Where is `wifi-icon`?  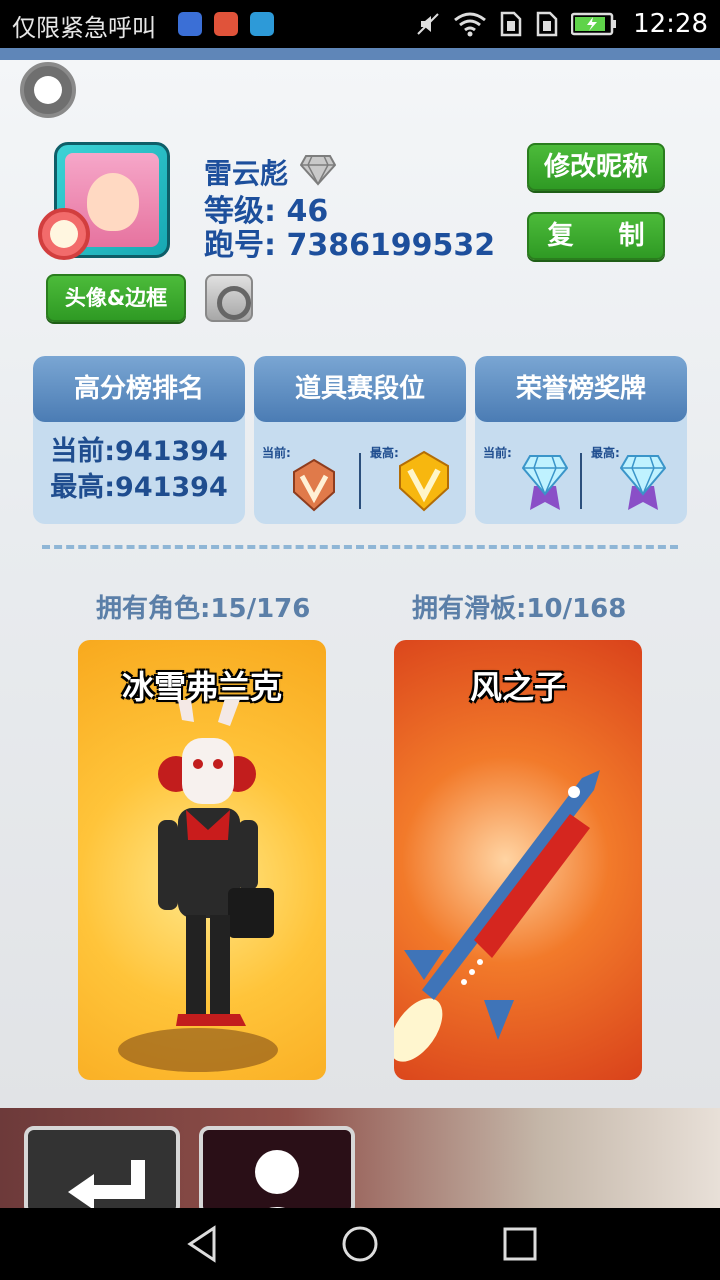 wifi-icon is located at coordinates (470, 24).